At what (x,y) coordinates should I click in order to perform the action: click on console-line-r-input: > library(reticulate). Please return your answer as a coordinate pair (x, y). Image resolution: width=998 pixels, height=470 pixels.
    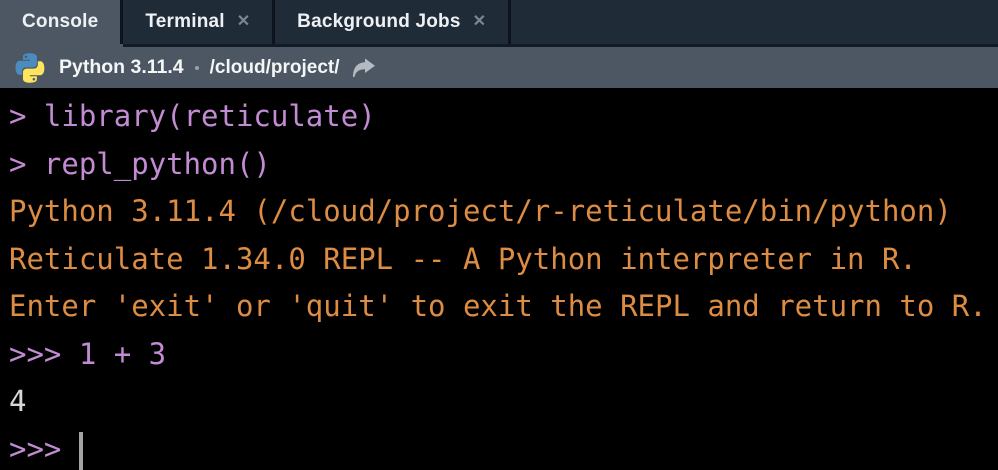
    Looking at the image, I should click on (192, 116).